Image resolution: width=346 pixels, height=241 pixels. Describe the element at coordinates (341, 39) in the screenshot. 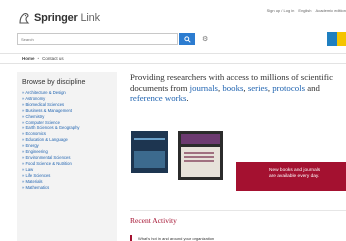

I see `banner-block-yellow` at that location.